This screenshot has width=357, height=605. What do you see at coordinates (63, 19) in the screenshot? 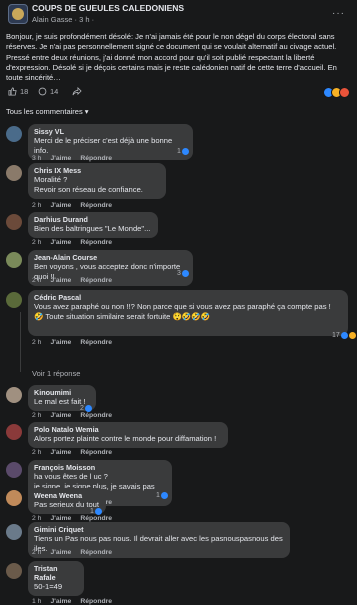
I see `post-meta: Alain Gasse · 3 h ·` at bounding box center [63, 19].